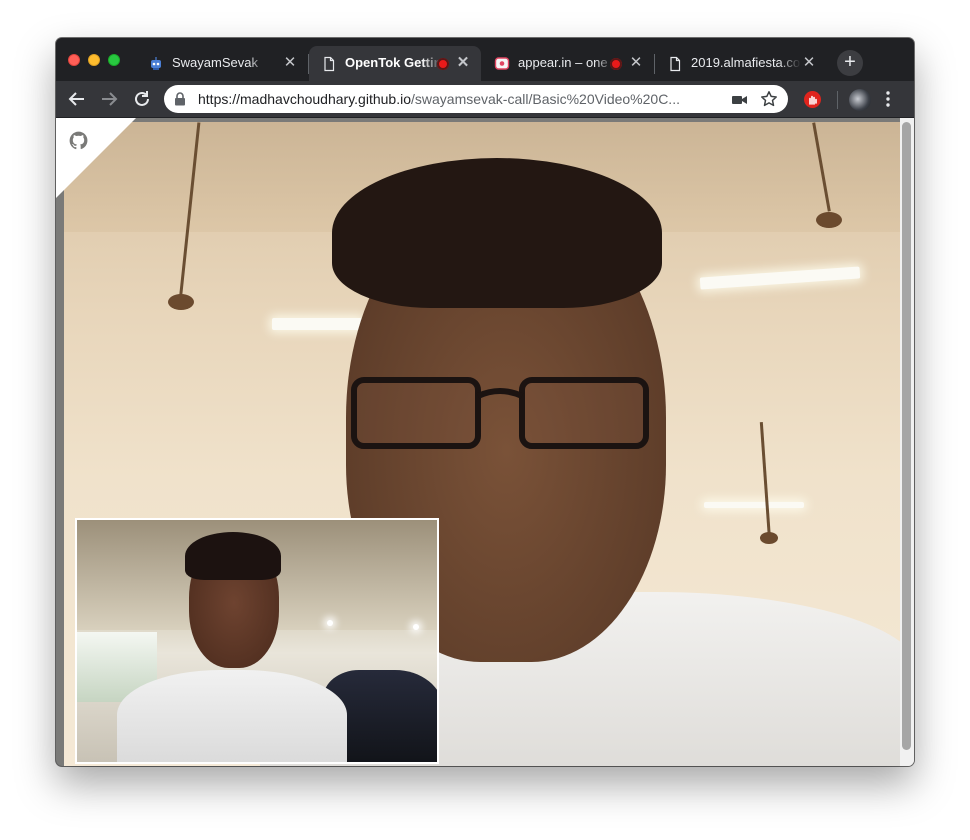  I want to click on reload-button, so click(142, 99).